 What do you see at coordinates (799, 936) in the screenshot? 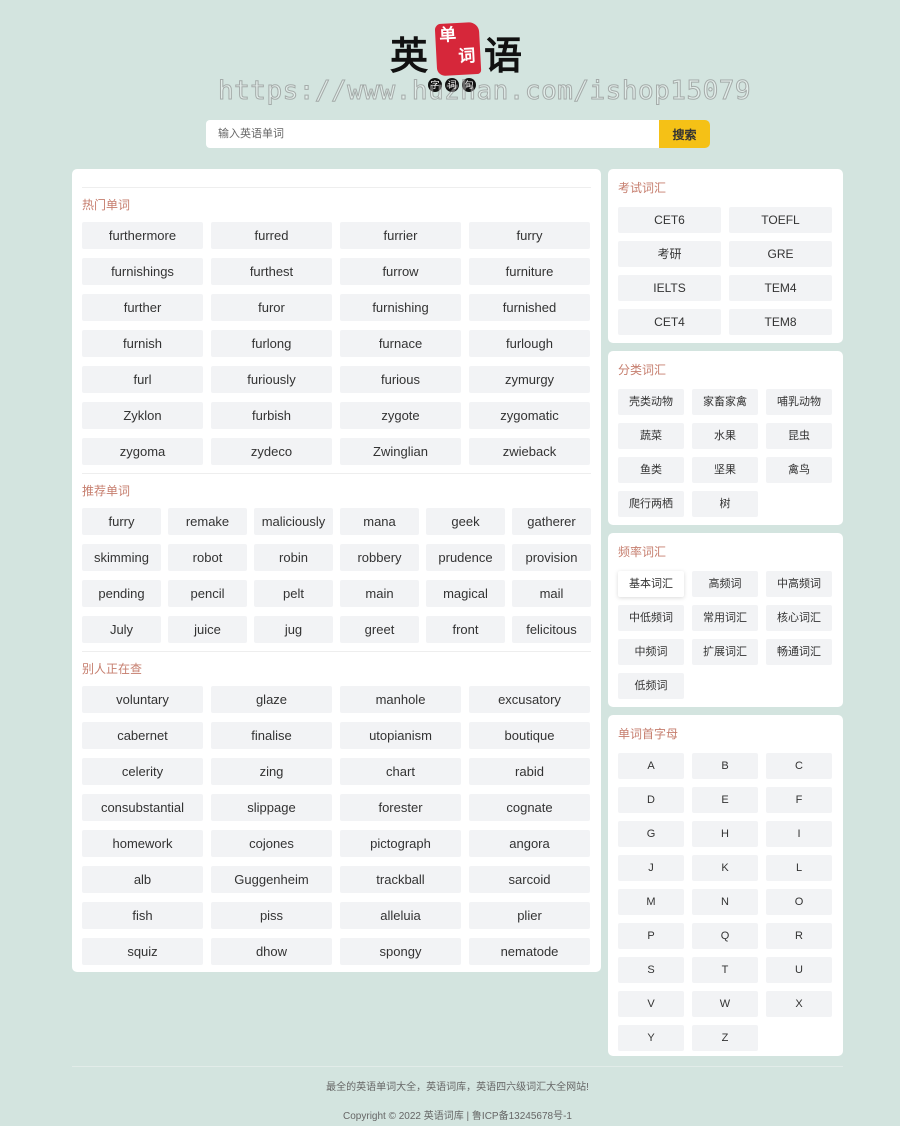
I see `initial-letter-link: R` at bounding box center [799, 936].